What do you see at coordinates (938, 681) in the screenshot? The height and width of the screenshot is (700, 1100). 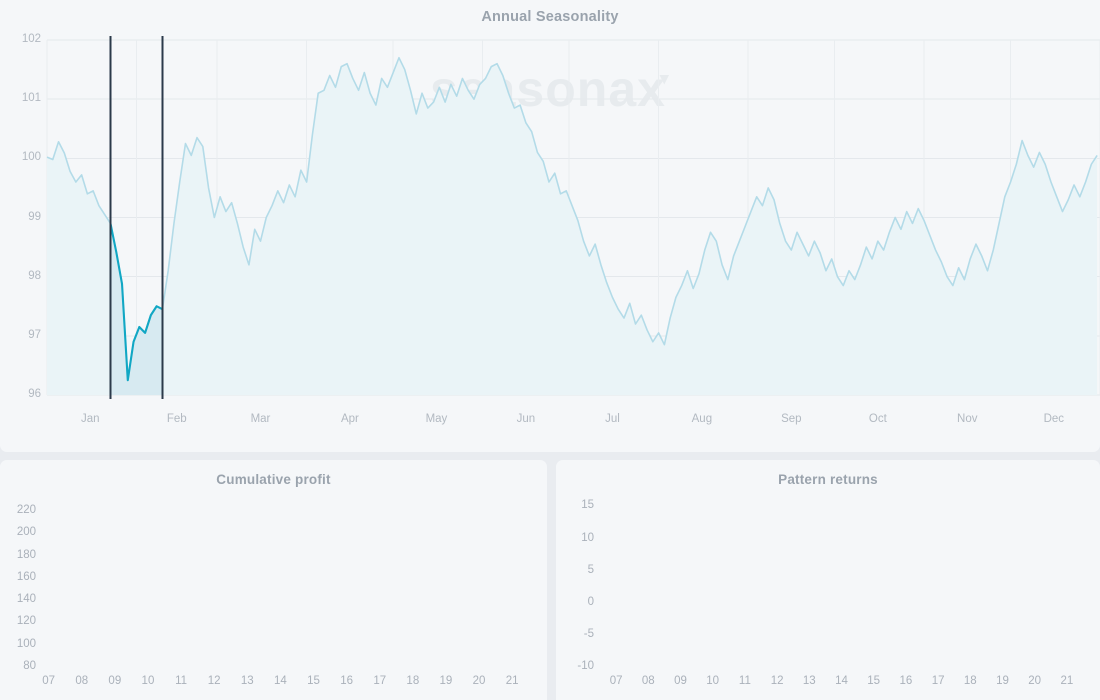 I see `pattern-x-tick-17: 17` at bounding box center [938, 681].